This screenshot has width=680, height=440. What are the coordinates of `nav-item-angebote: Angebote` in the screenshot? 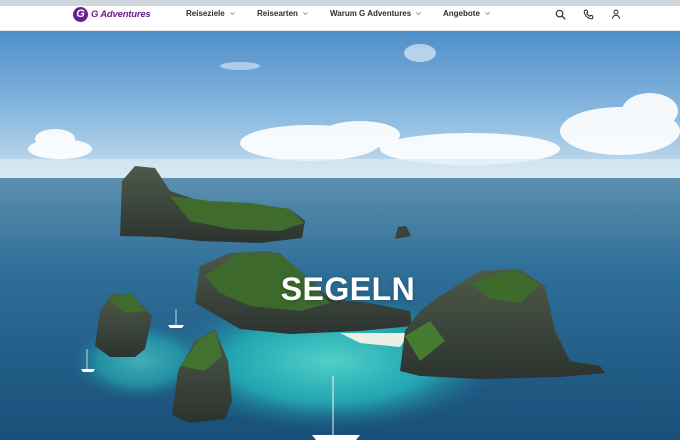 It's located at (467, 13).